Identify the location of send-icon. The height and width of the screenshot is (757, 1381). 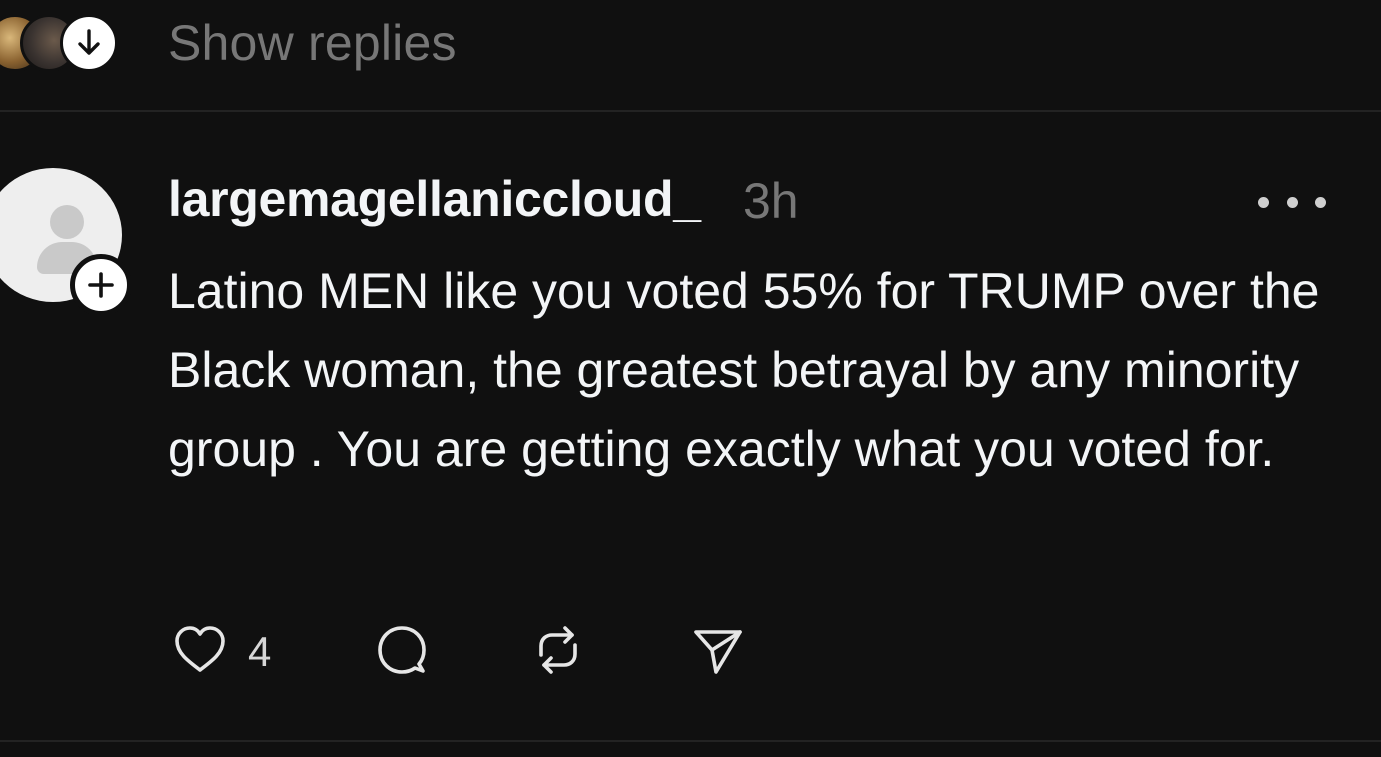
(718, 652).